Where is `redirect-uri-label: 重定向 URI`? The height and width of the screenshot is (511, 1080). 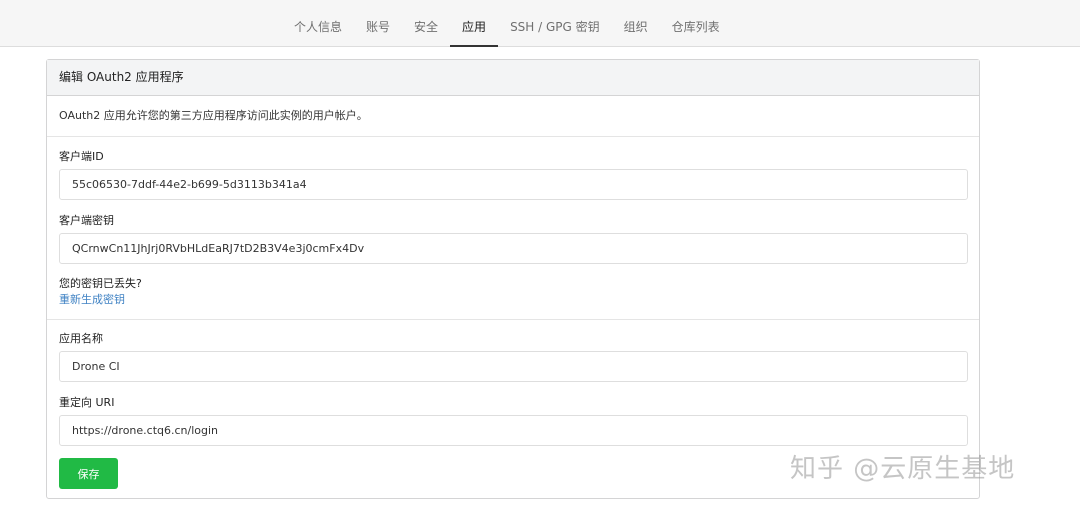
redirect-uri-label: 重定向 URI is located at coordinates (87, 402).